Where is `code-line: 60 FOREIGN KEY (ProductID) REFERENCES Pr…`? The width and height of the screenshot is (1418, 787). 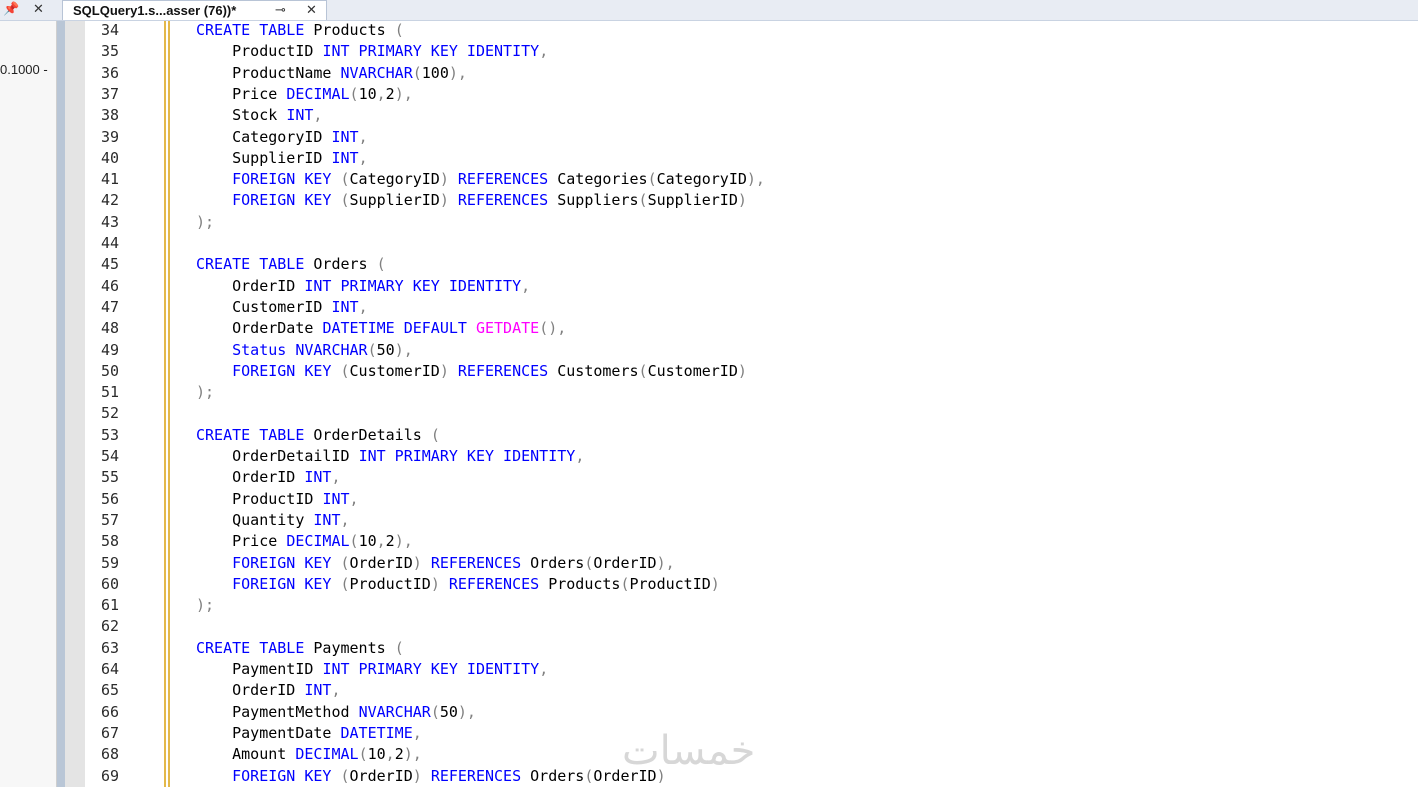 code-line: 60 FOREIGN KEY (ProductID) REFERENCES Pr… is located at coordinates (741, 584).